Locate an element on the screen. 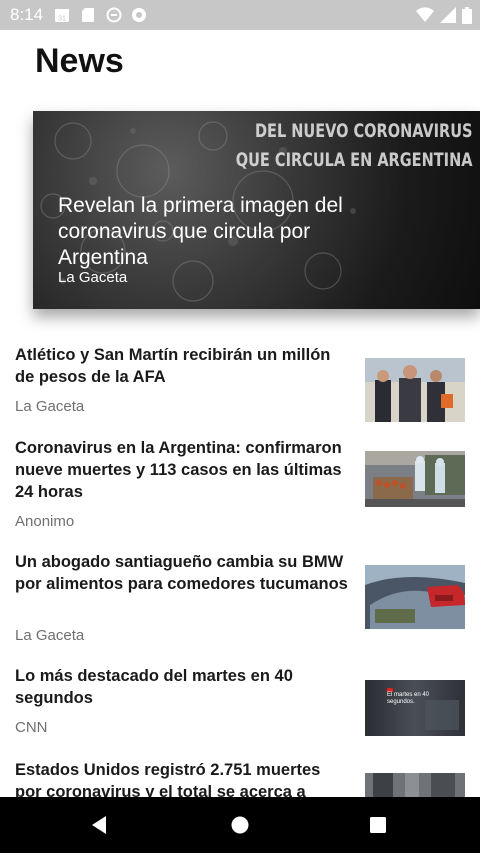 The width and height of the screenshot is (480, 853). news-source: CNN is located at coordinates (31, 727).